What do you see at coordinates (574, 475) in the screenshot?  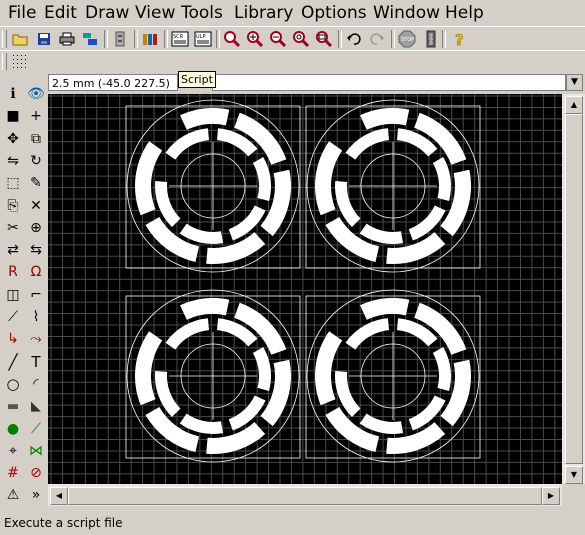 I see `scroll-down-icon: ▼` at bounding box center [574, 475].